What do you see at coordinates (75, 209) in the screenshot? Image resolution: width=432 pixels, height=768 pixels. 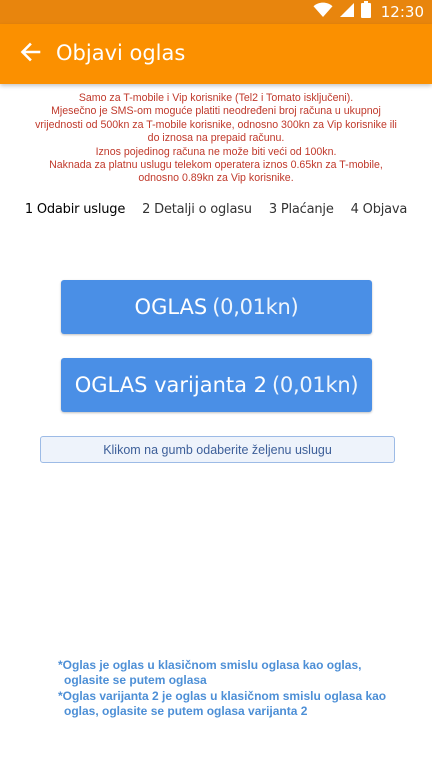 I see `step-1: 1 Odabir usluge` at bounding box center [75, 209].